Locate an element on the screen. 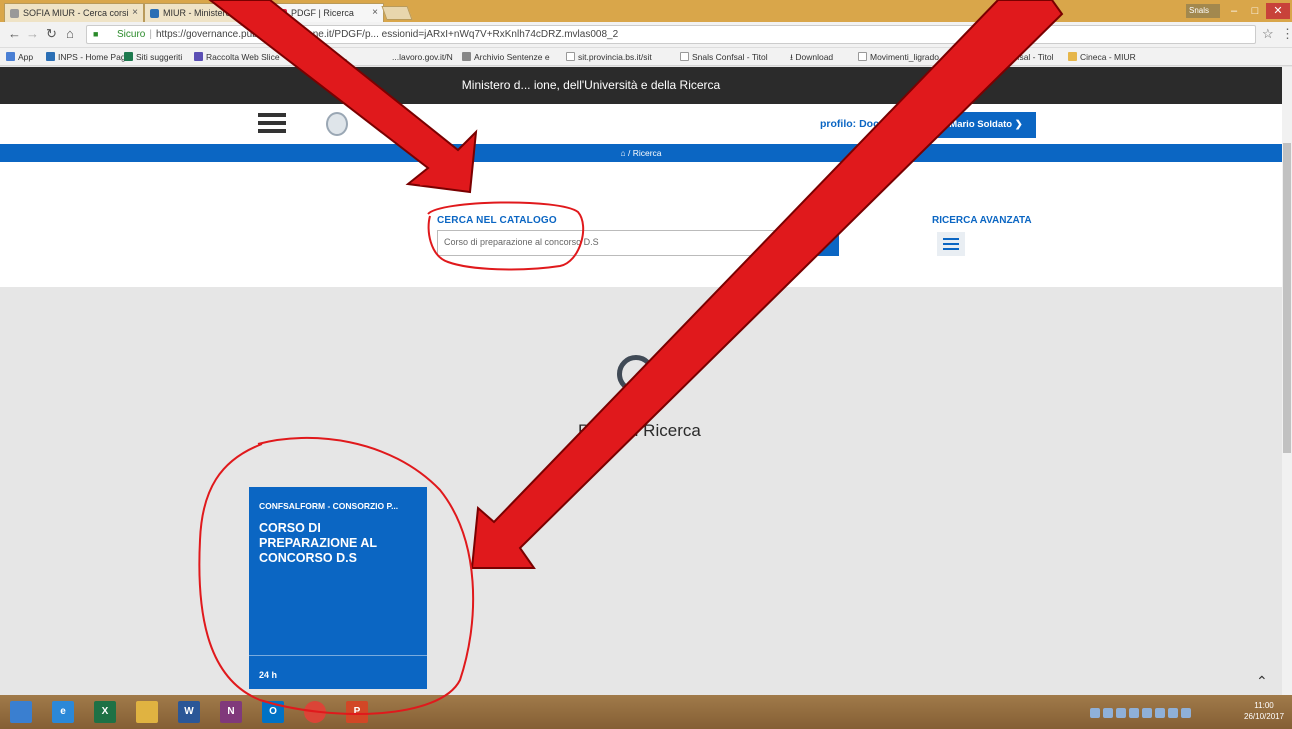  windows-start-icon is located at coordinates (21, 712).